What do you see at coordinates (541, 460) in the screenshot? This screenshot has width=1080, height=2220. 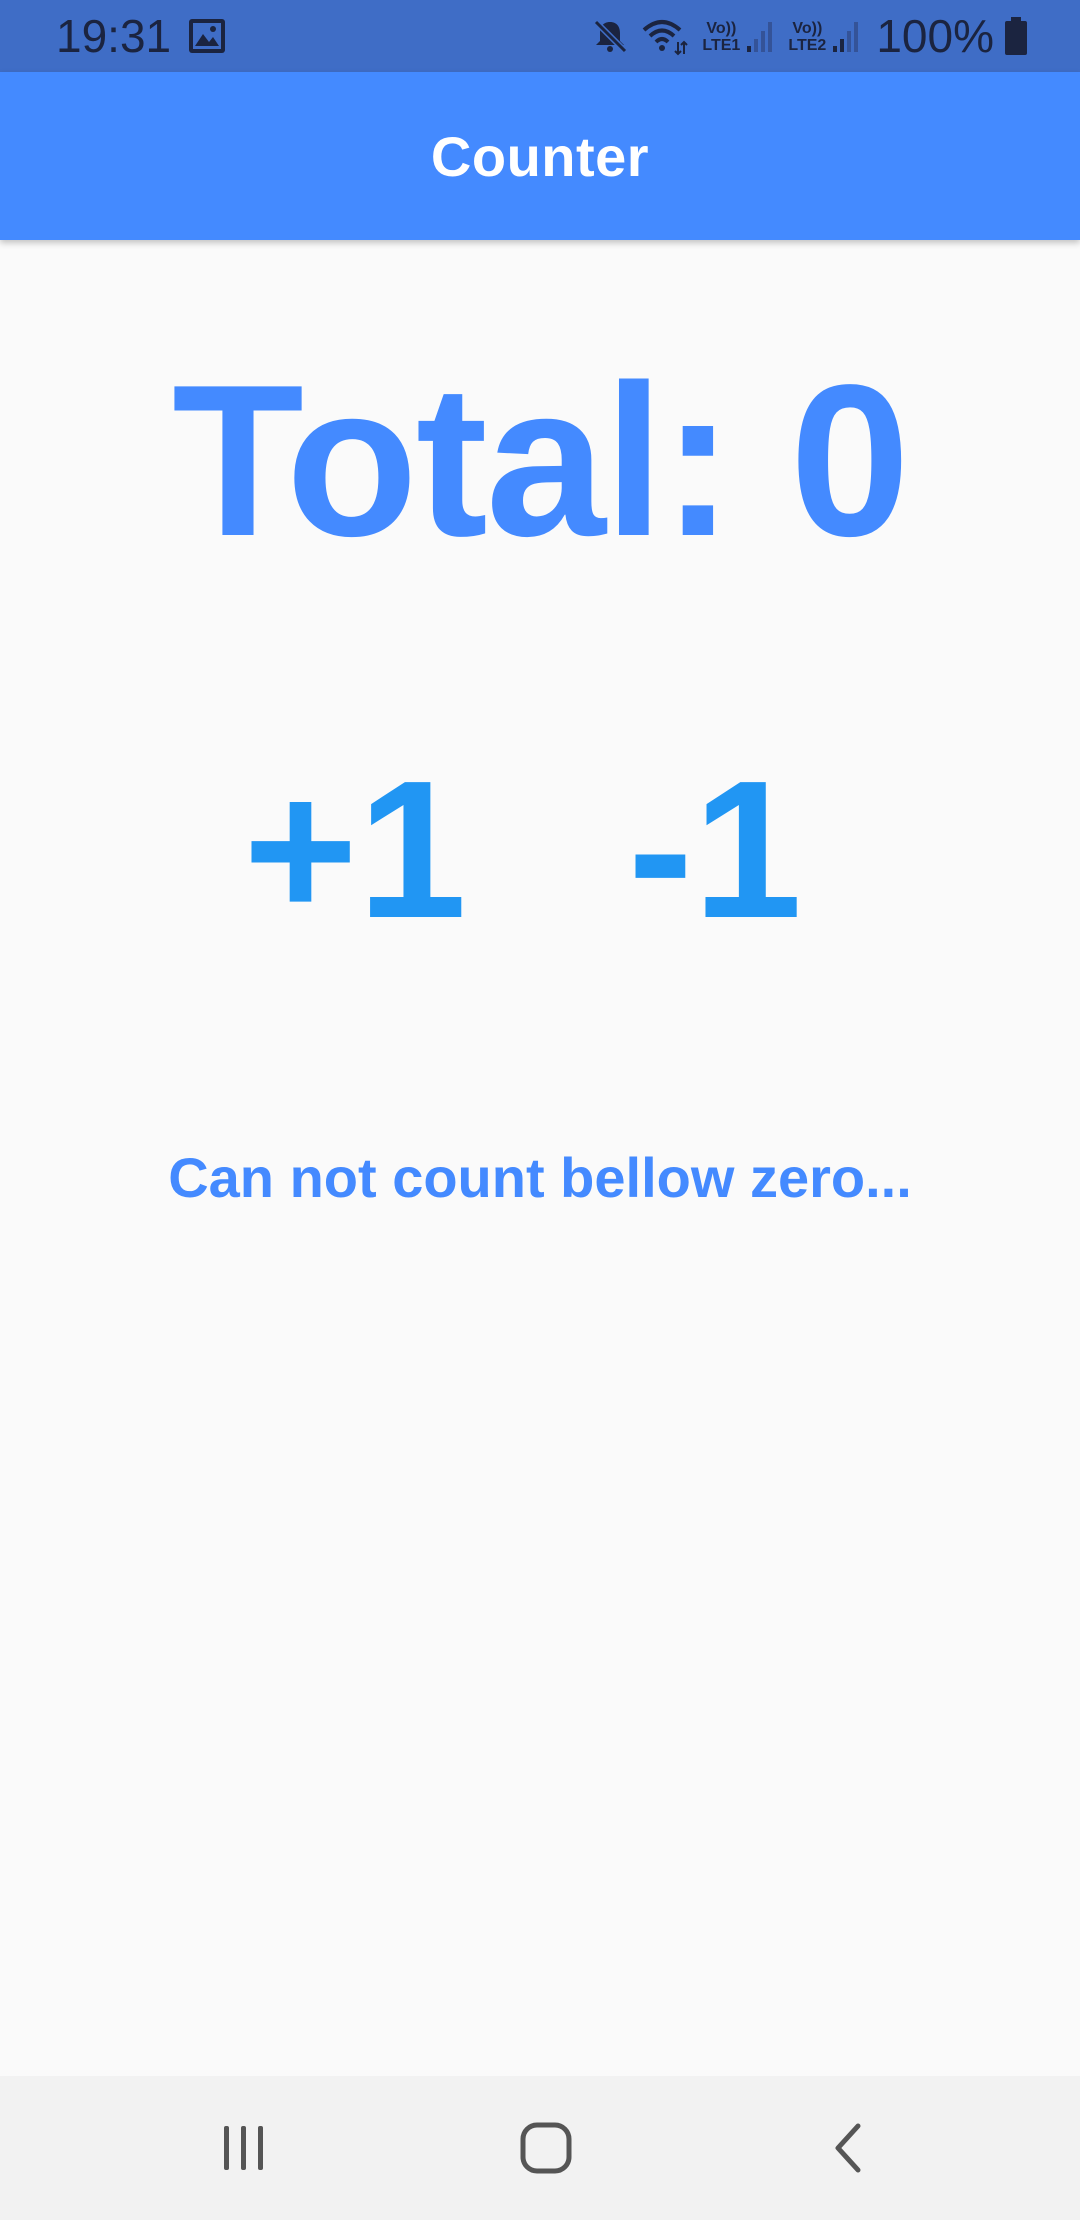 I see `total-count-label: Total: 0` at bounding box center [541, 460].